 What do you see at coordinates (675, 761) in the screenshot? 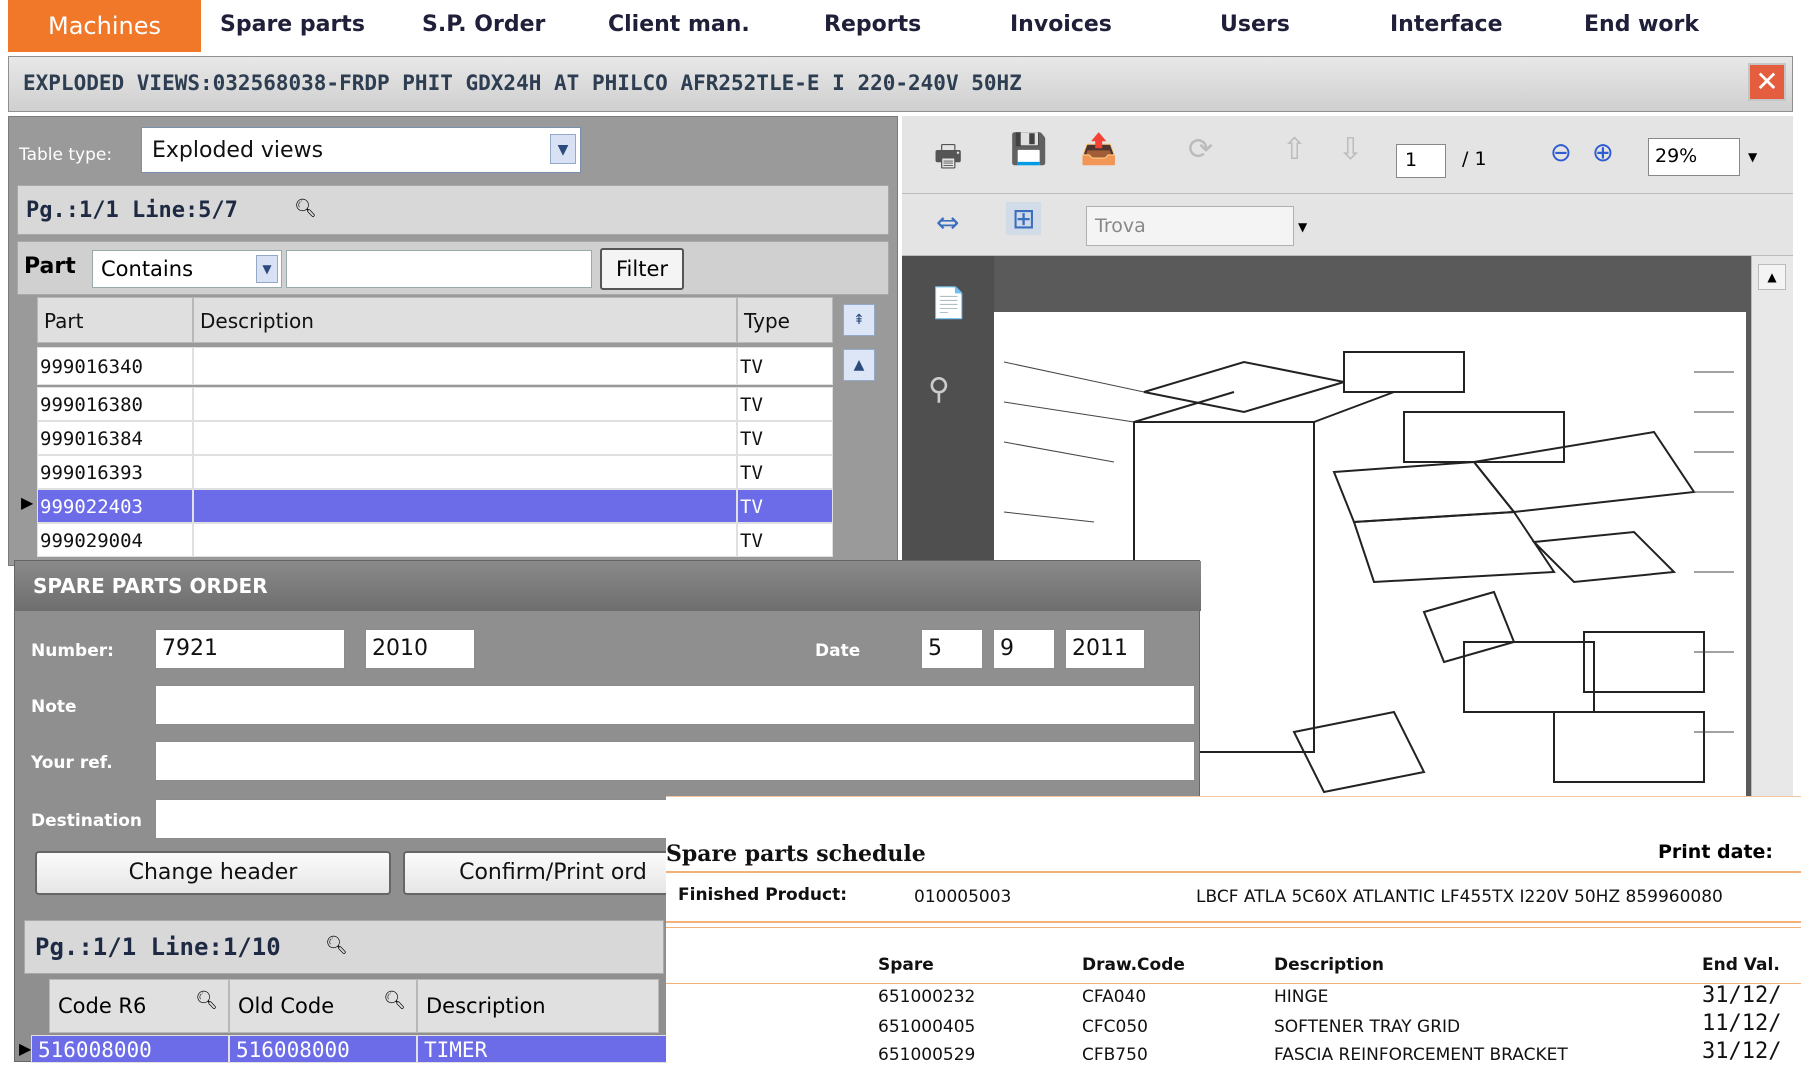
I see `your-ref-input` at bounding box center [675, 761].